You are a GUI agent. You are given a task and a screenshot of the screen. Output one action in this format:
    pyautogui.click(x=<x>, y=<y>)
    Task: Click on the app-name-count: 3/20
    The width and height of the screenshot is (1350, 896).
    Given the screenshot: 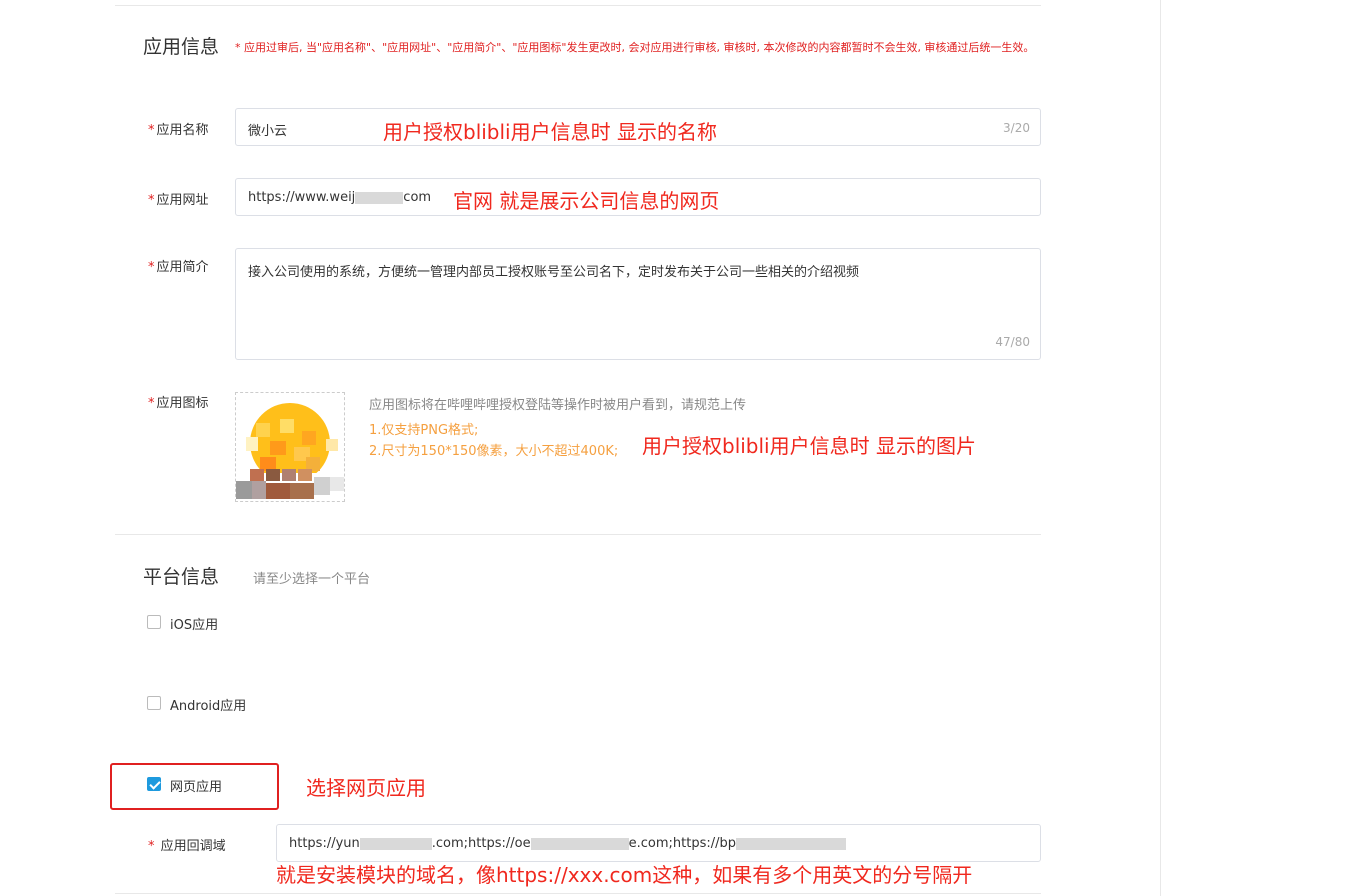 What is the action you would take?
    pyautogui.click(x=1016, y=128)
    